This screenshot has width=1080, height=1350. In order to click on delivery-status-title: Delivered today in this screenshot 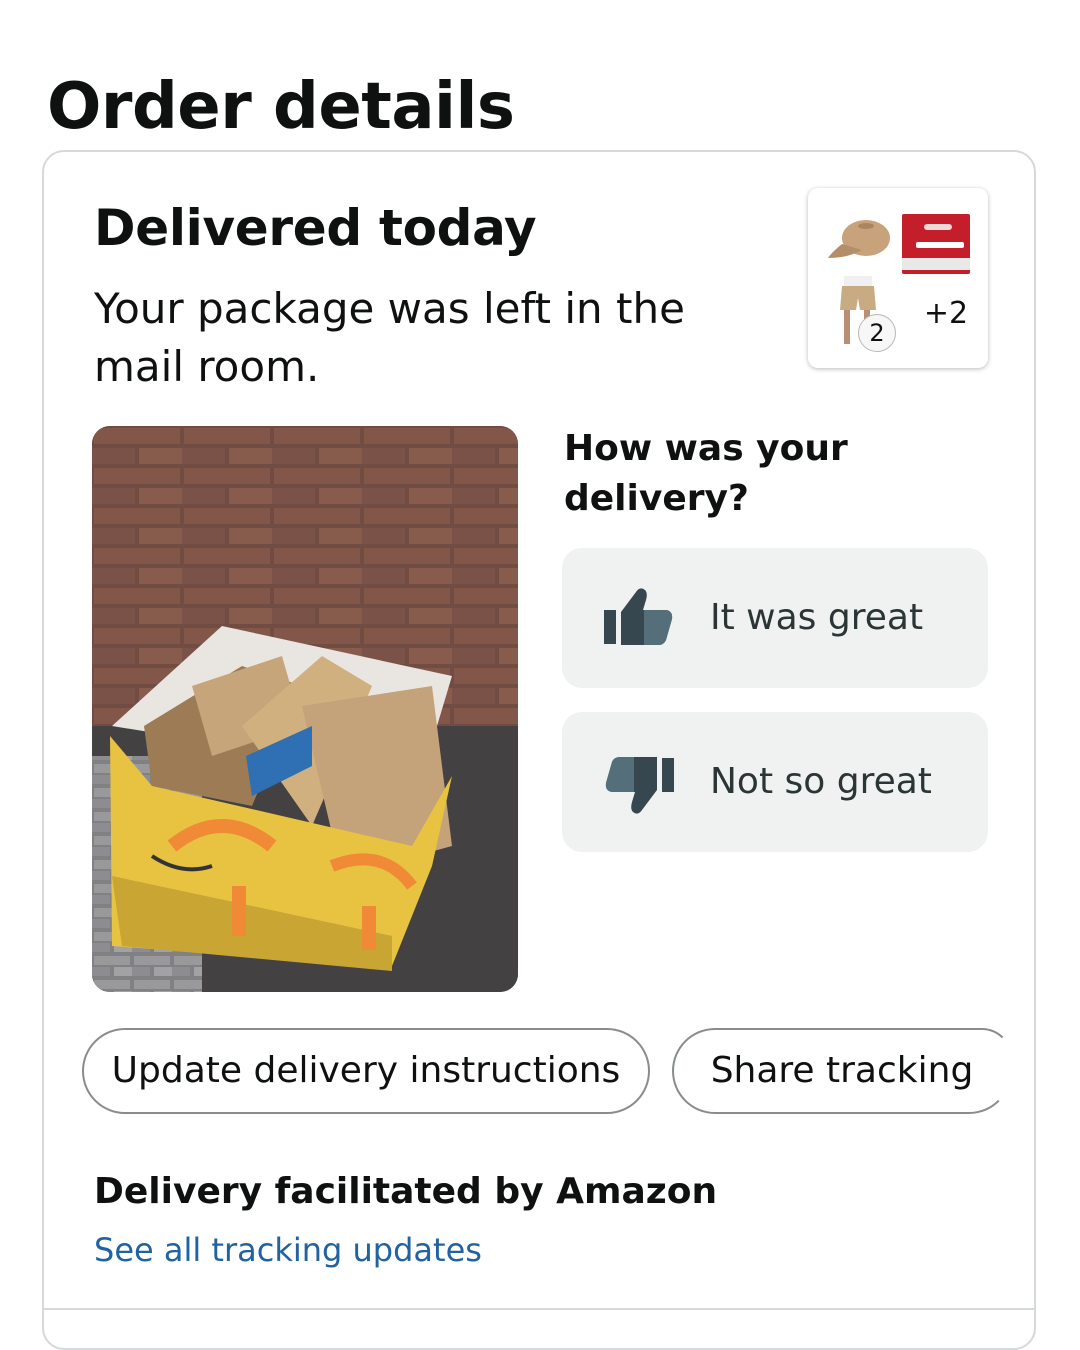, I will do `click(315, 228)`.